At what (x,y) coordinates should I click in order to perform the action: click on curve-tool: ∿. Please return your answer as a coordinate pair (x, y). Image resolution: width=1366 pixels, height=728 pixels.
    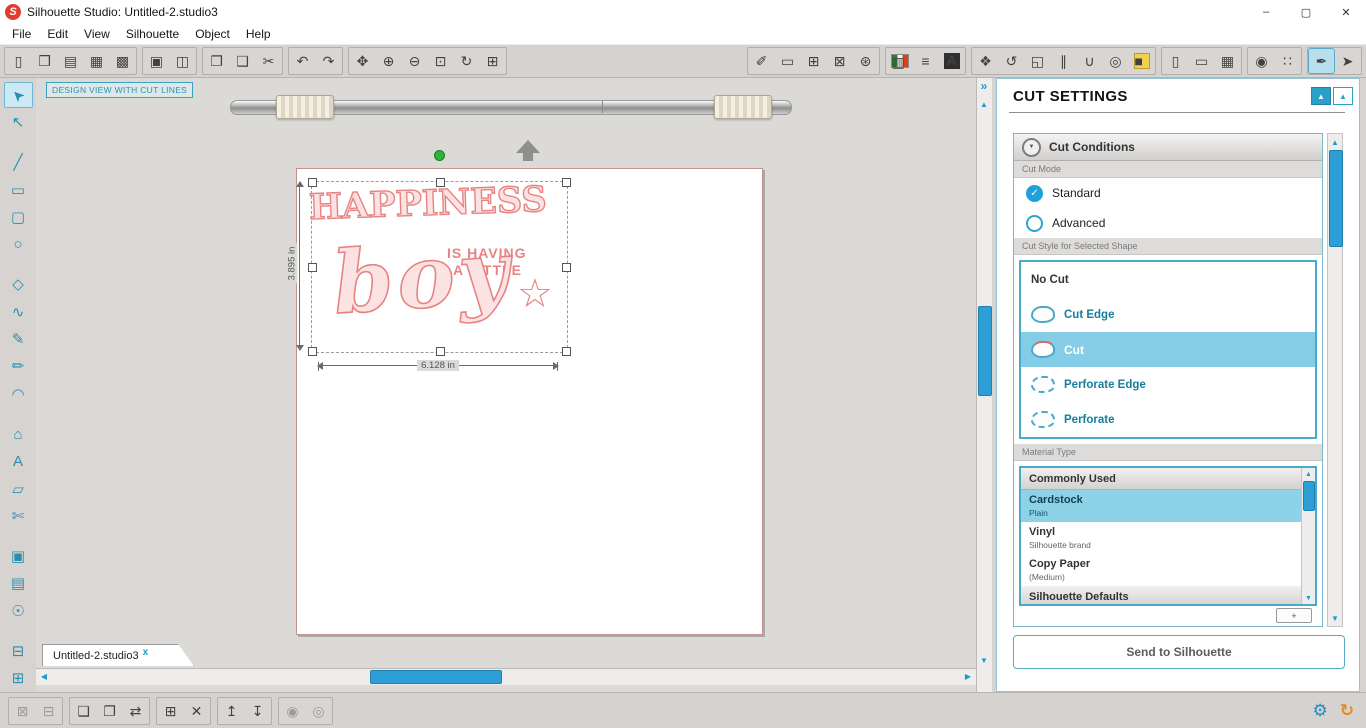
    Looking at the image, I should click on (18, 312).